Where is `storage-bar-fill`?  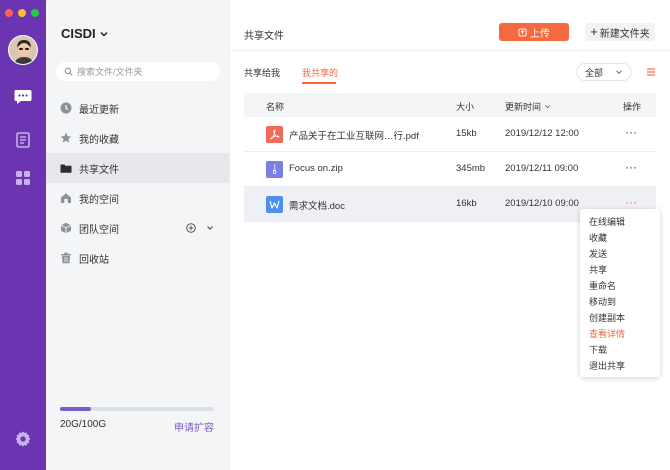 storage-bar-fill is located at coordinates (75, 409).